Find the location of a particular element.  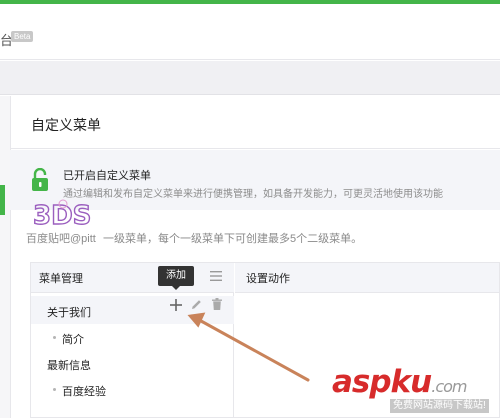

site-logo-subtitle: 免费网站源码下载站! is located at coordinates (439, 406).